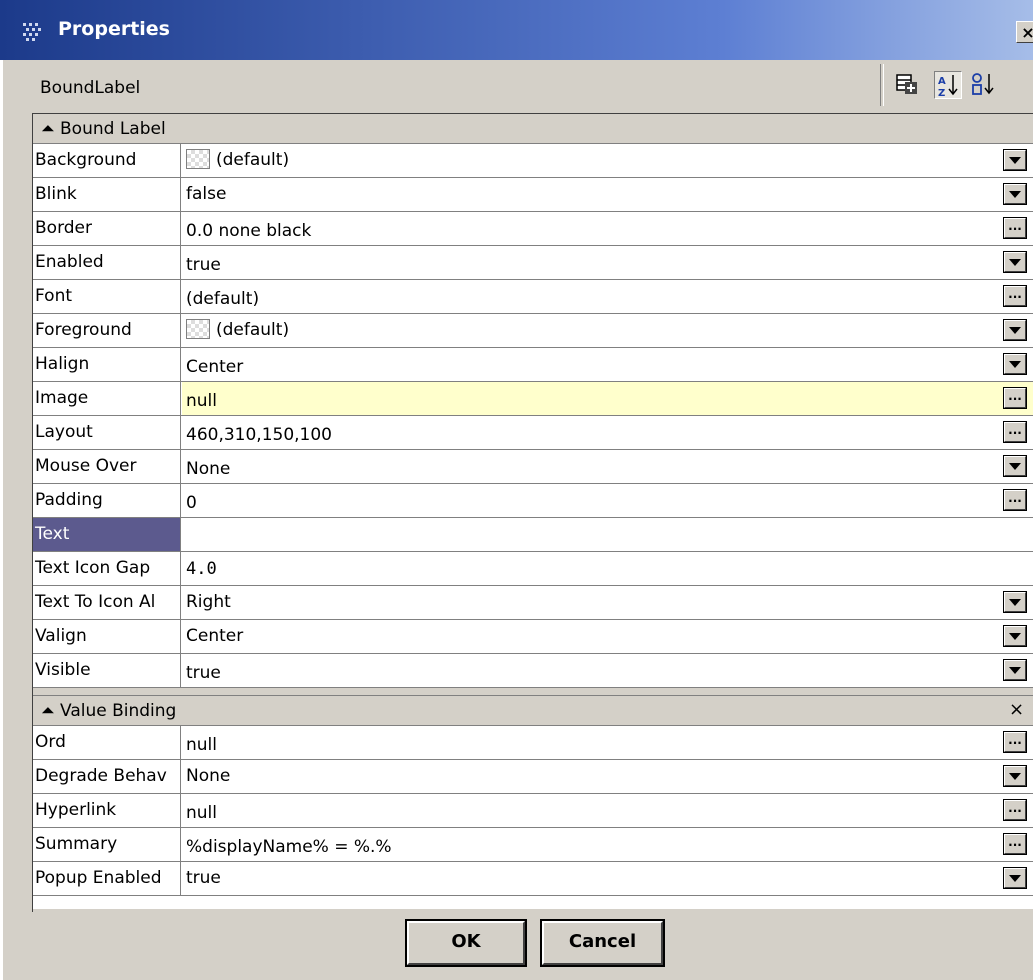 The width and height of the screenshot is (1033, 980). Describe the element at coordinates (592, 602) in the screenshot. I see `property-value: Right` at that location.